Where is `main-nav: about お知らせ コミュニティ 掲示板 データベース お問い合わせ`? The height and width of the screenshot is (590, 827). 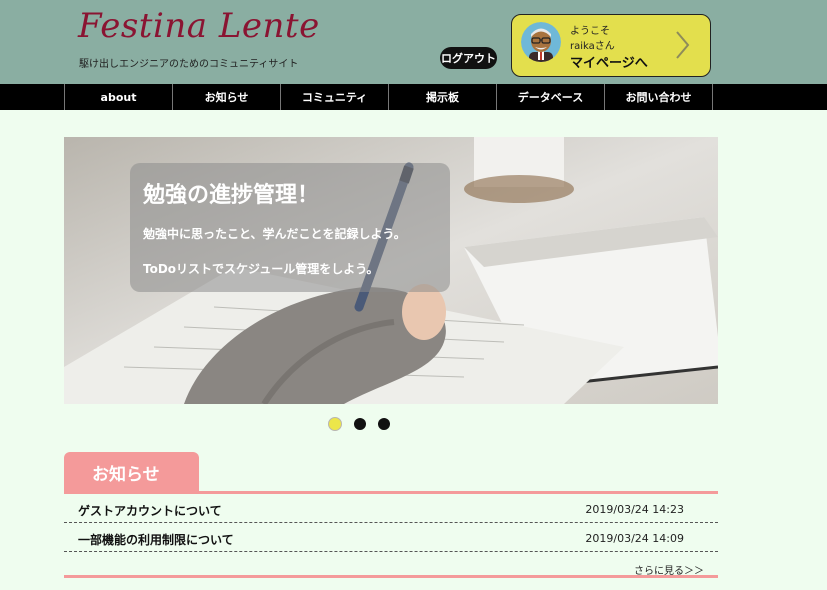
main-nav: about お知らせ コミュニティ 掲示板 データベース お問い合わせ is located at coordinates (413, 97).